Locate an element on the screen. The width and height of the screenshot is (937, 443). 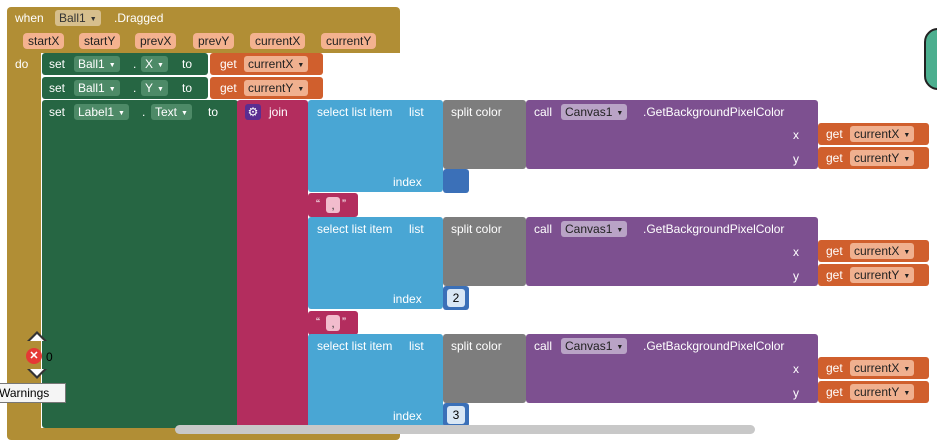
set-component-dropdown: Label1 ▼ is located at coordinates (101, 112).